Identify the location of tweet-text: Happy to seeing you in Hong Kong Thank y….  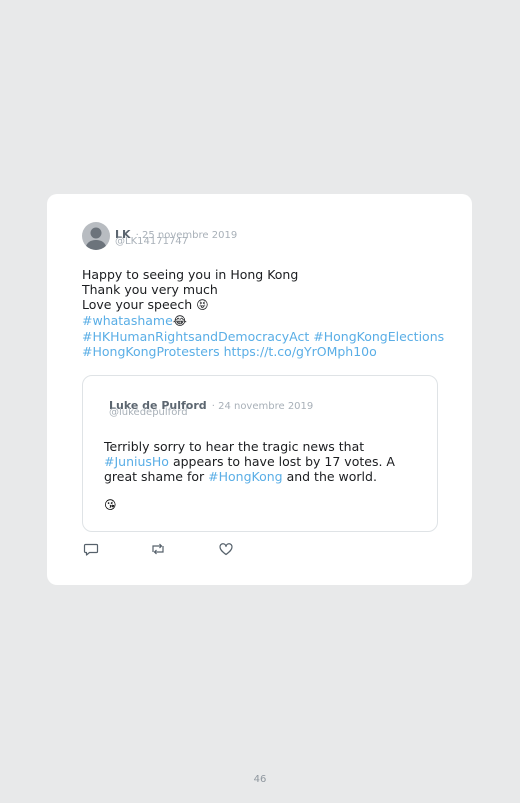
(272, 313).